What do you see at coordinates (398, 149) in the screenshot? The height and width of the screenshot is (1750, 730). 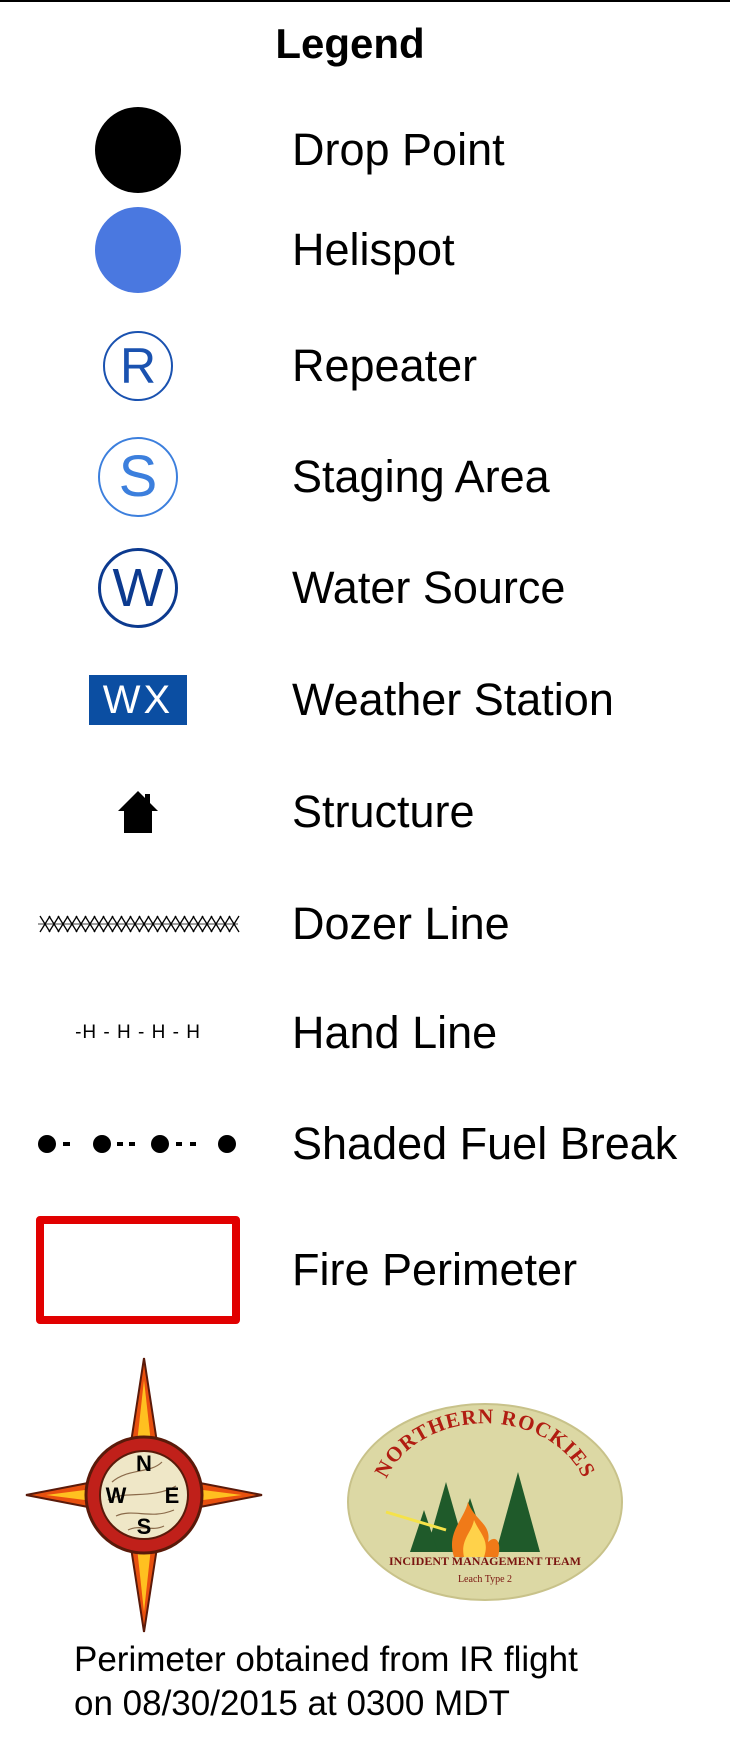 I see `legend-label: Drop Point` at bounding box center [398, 149].